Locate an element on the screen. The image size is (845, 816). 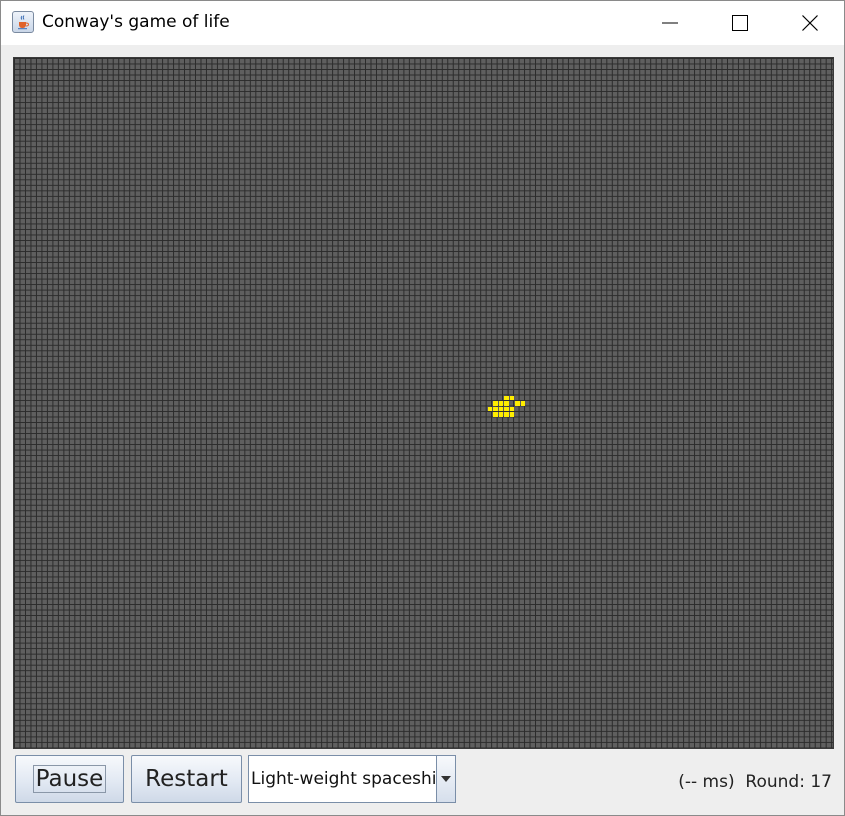
pause-button-label: Pause is located at coordinates (69, 779).